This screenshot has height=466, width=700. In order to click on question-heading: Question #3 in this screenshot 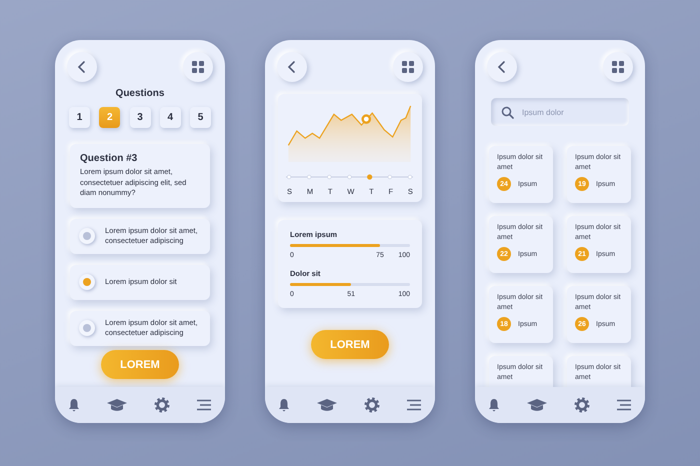, I will do `click(109, 158)`.